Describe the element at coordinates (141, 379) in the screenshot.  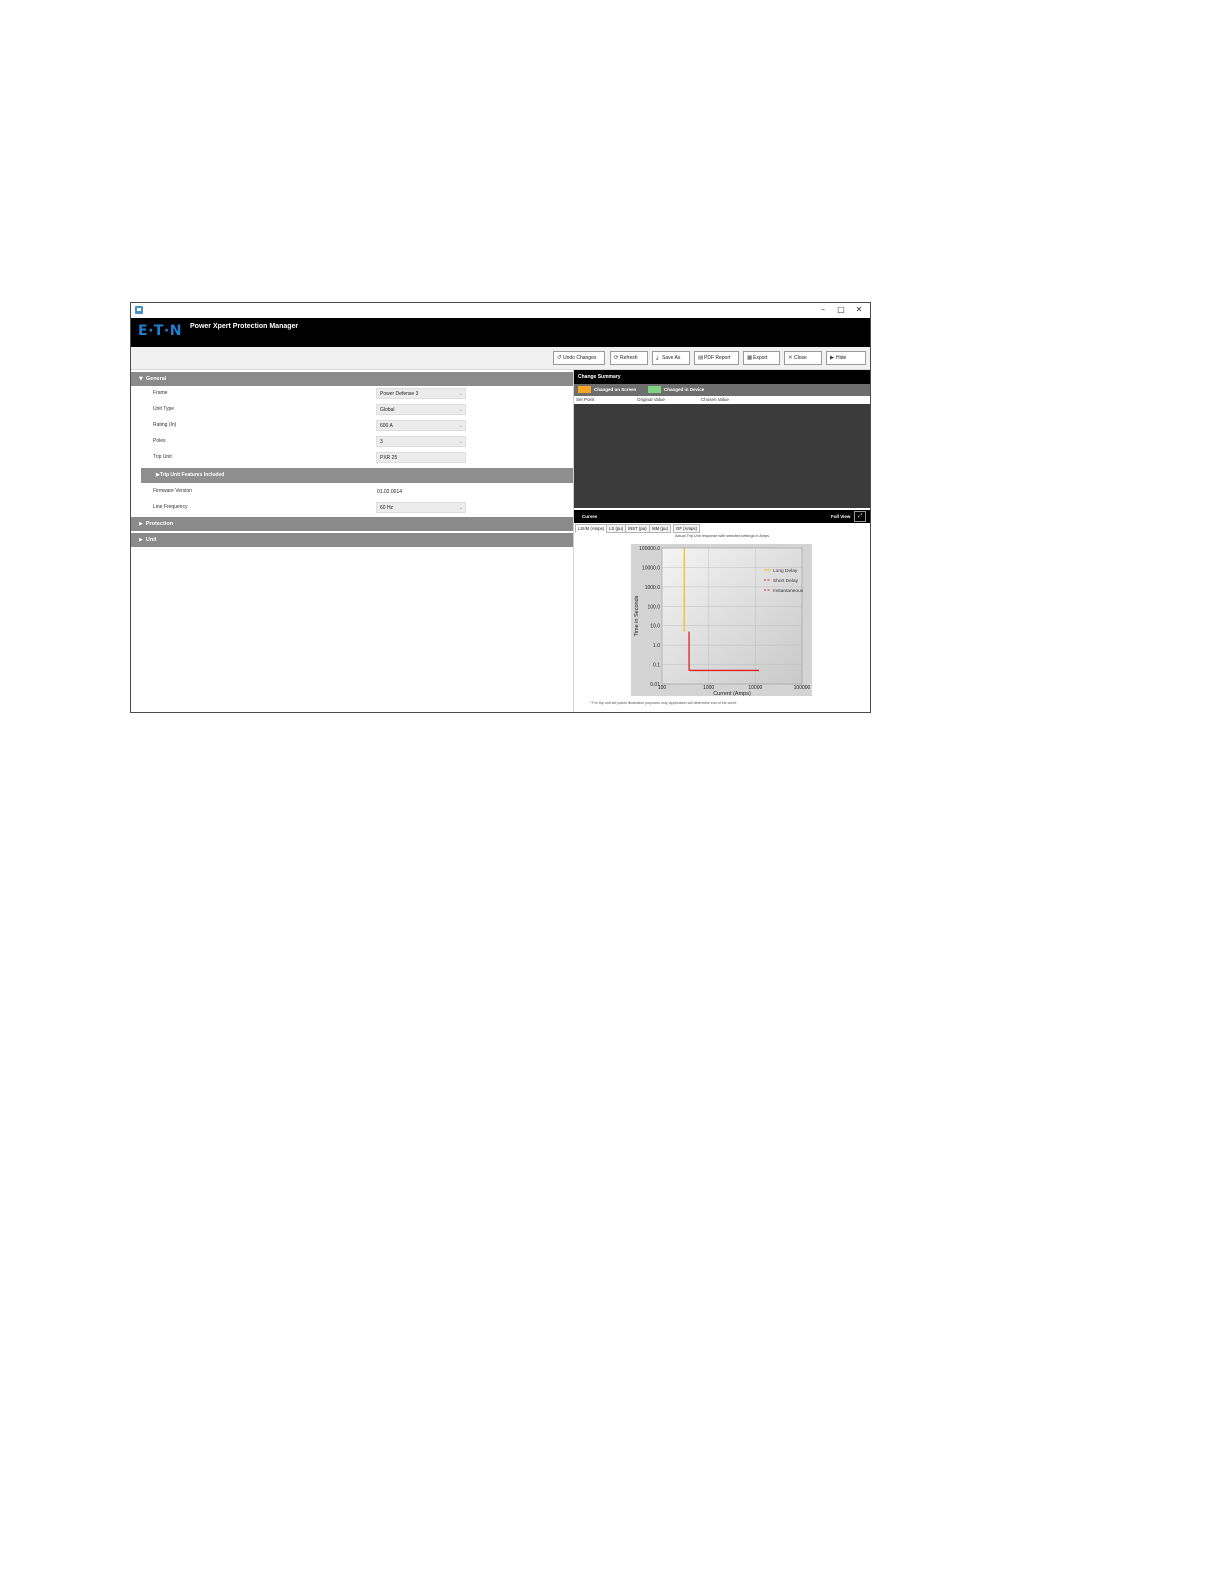
I see `chevron-down-icon: ▼` at that location.